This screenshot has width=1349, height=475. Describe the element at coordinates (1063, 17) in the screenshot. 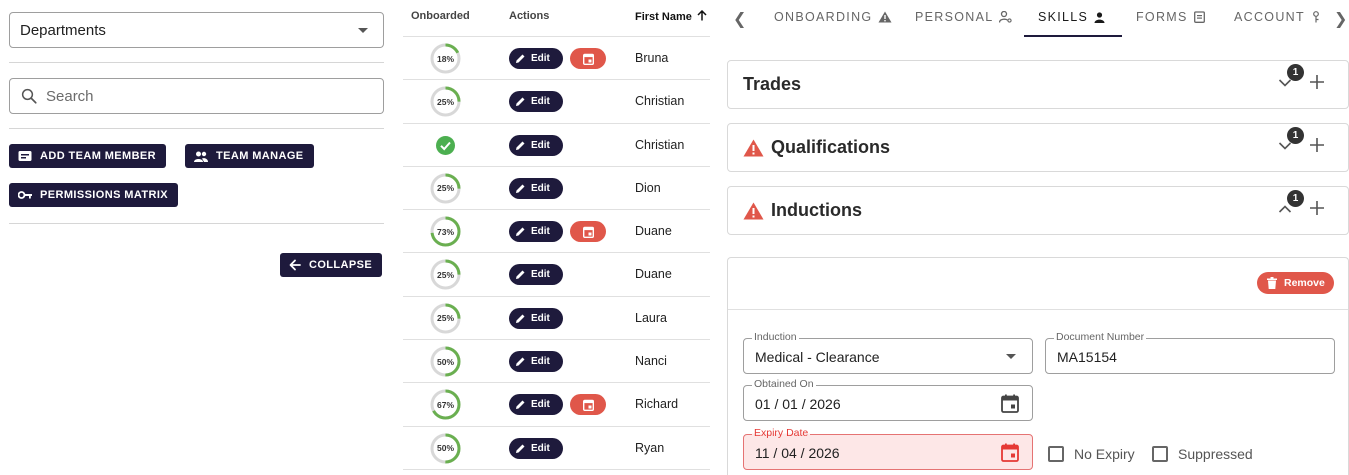

I see `tab-skills-label: SKILLS` at that location.